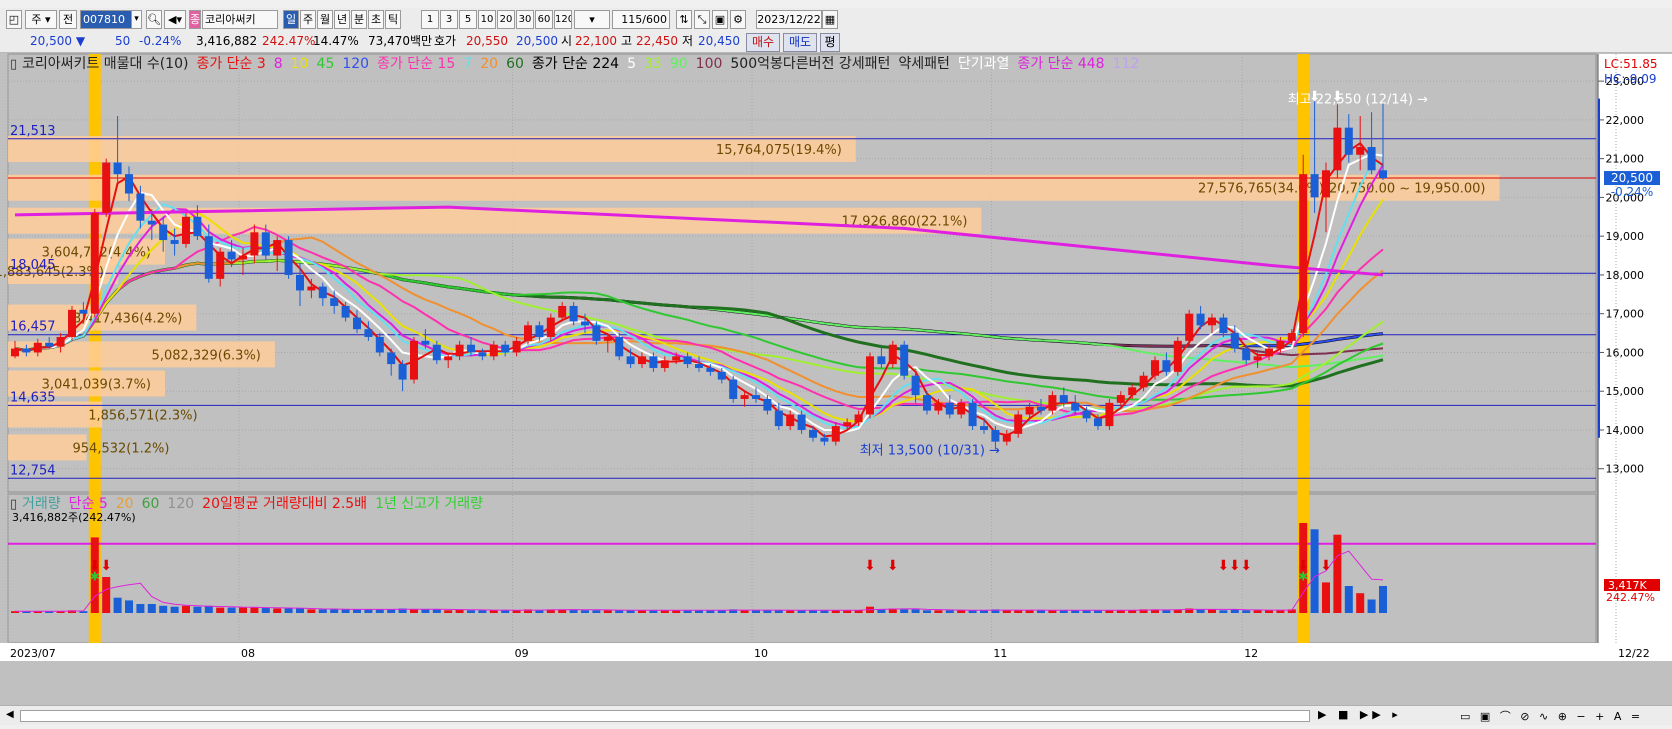  I want to click on price-change: 50, so click(123, 41).